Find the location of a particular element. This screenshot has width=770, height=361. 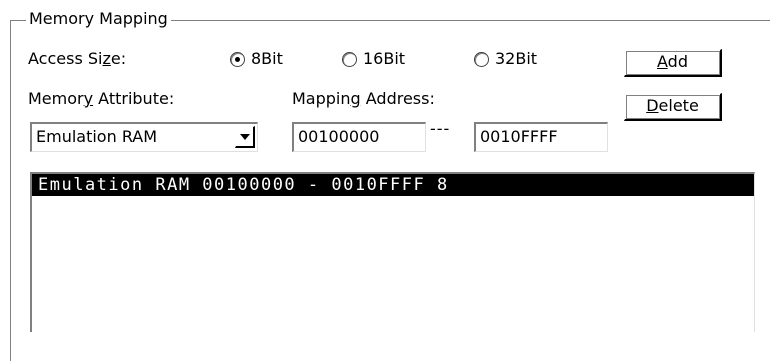

memory-attribute-select: Emulation RAM is located at coordinates (144, 137).